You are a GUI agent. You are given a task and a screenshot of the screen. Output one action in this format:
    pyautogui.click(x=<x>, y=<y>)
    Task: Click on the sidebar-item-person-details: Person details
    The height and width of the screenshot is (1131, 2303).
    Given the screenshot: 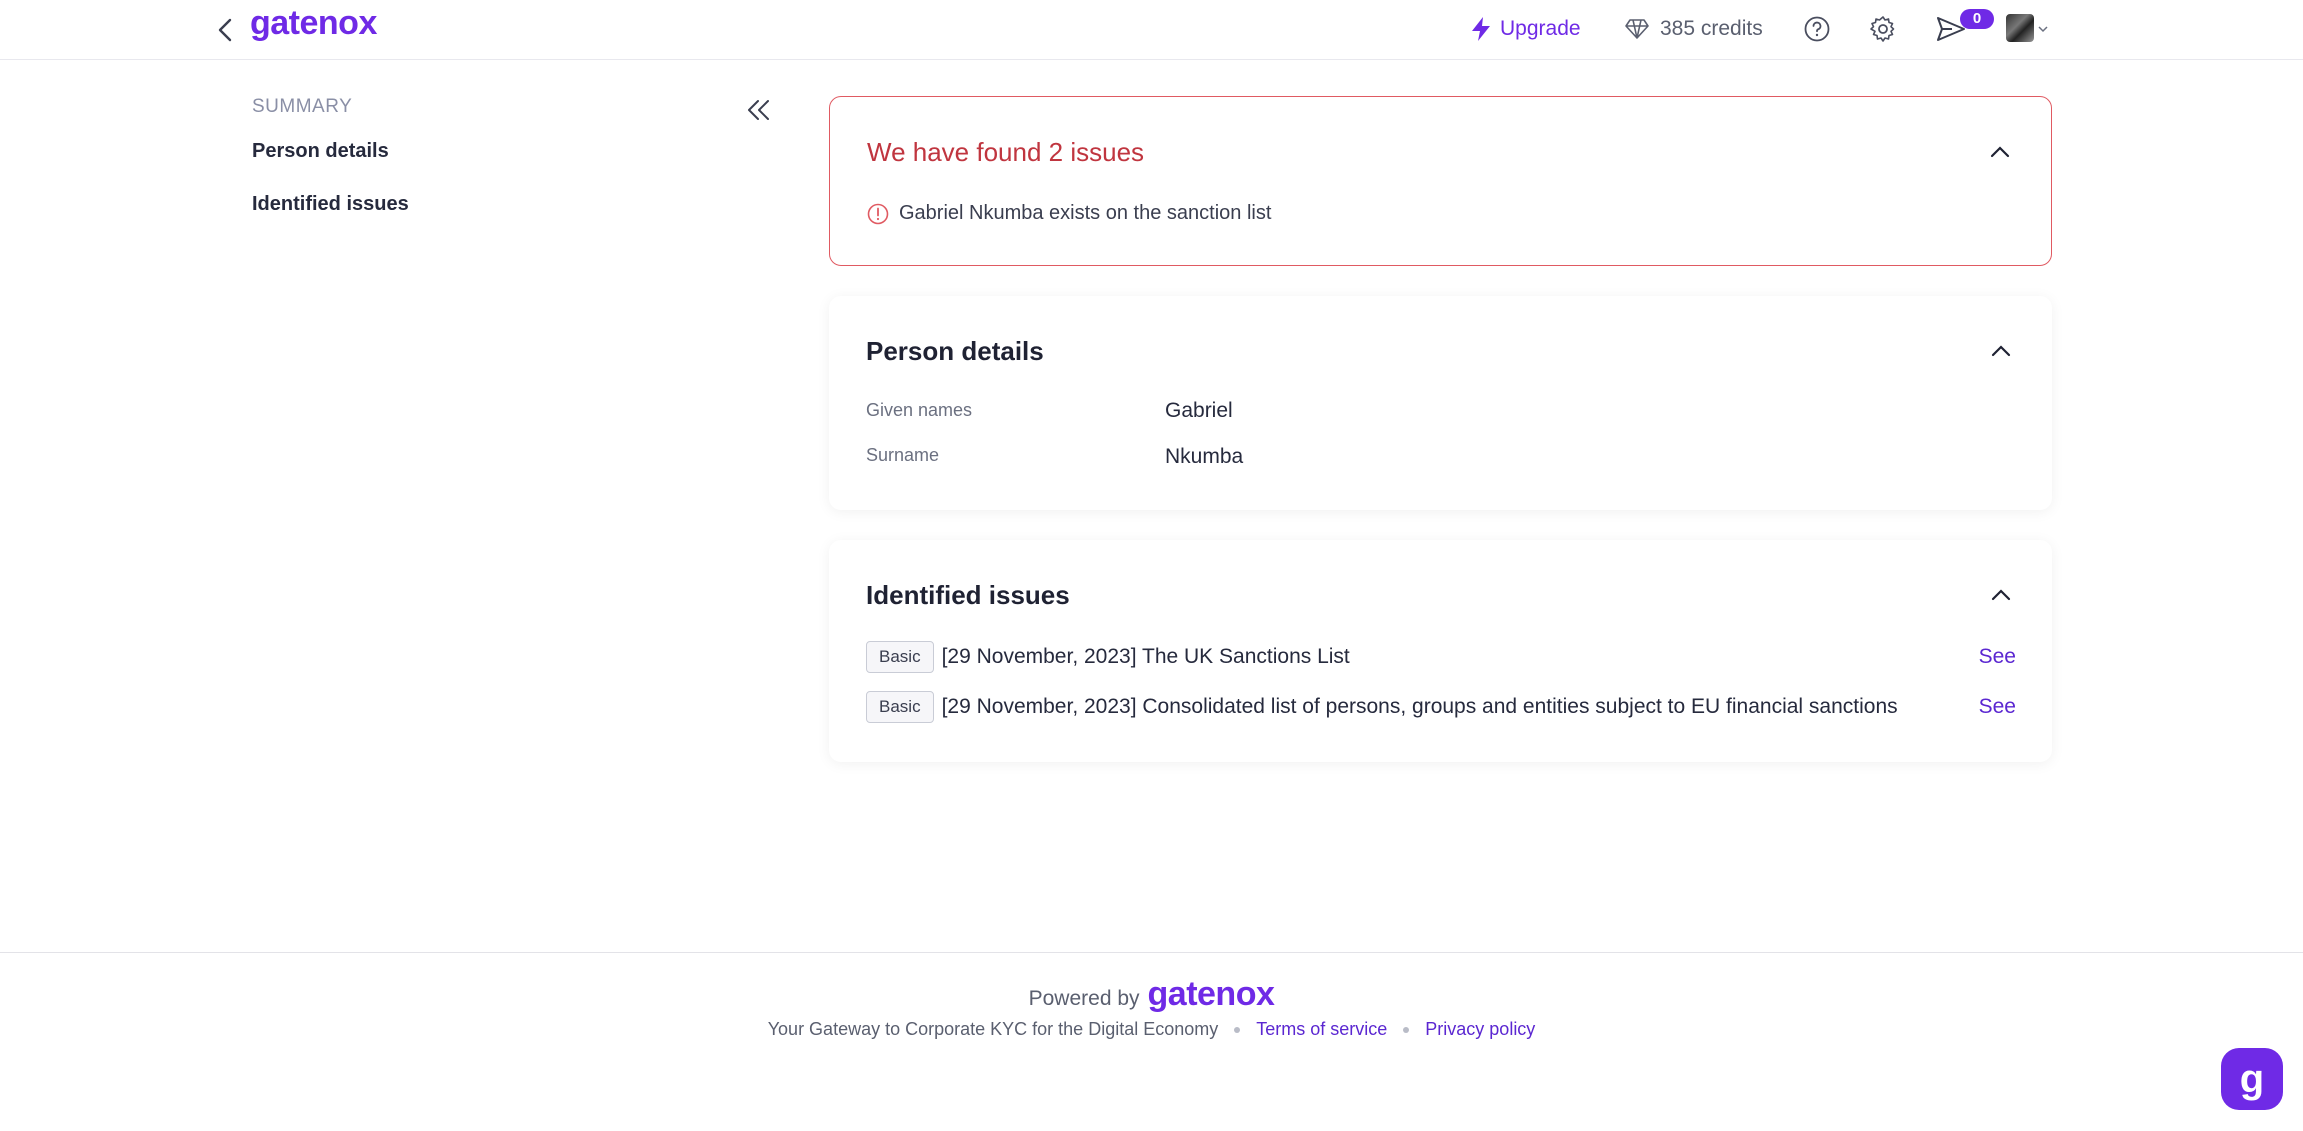 What is the action you would take?
    pyautogui.click(x=512, y=151)
    